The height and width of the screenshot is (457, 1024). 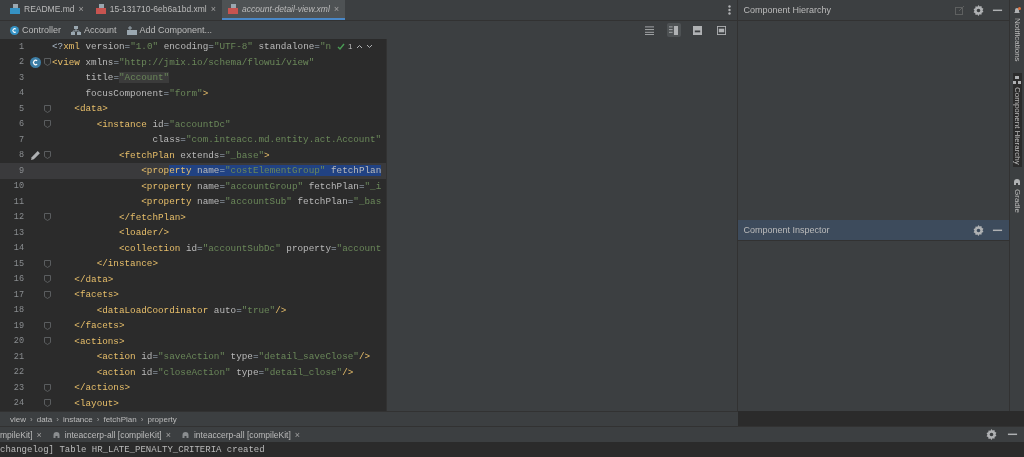 What do you see at coordinates (18, 310) in the screenshot?
I see `line-number: 18` at bounding box center [18, 310].